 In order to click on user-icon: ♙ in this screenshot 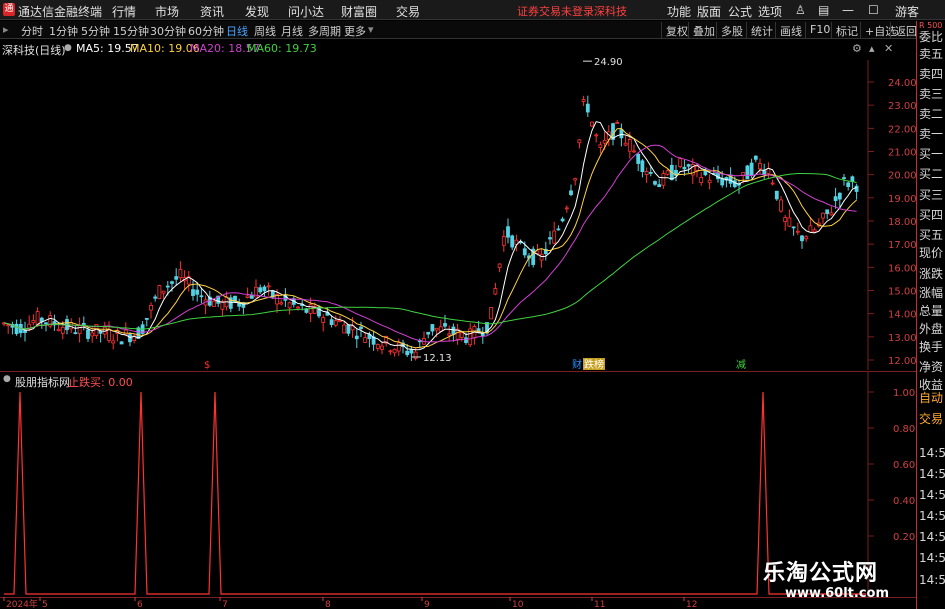, I will do `click(800, 10)`.